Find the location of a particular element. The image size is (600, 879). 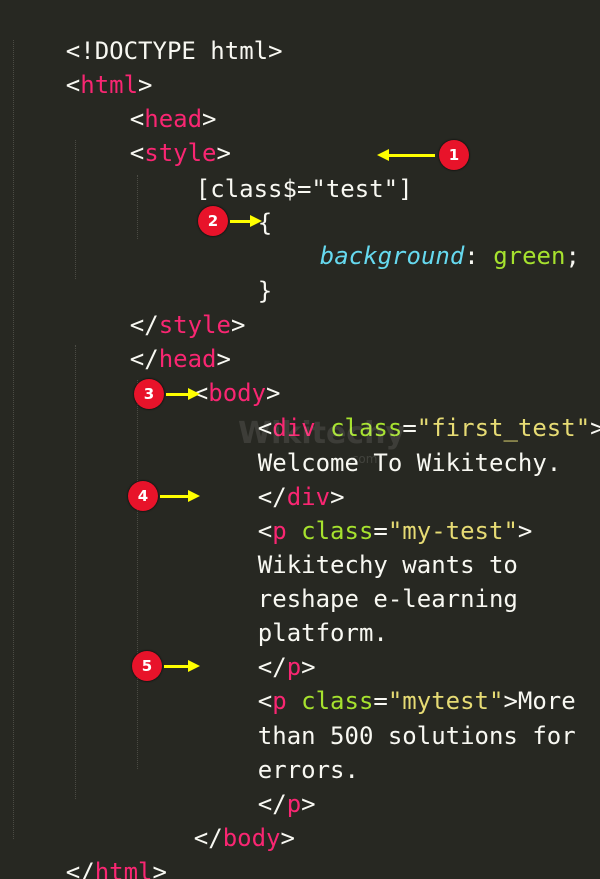

annotation-badge: 5 is located at coordinates (147, 666).